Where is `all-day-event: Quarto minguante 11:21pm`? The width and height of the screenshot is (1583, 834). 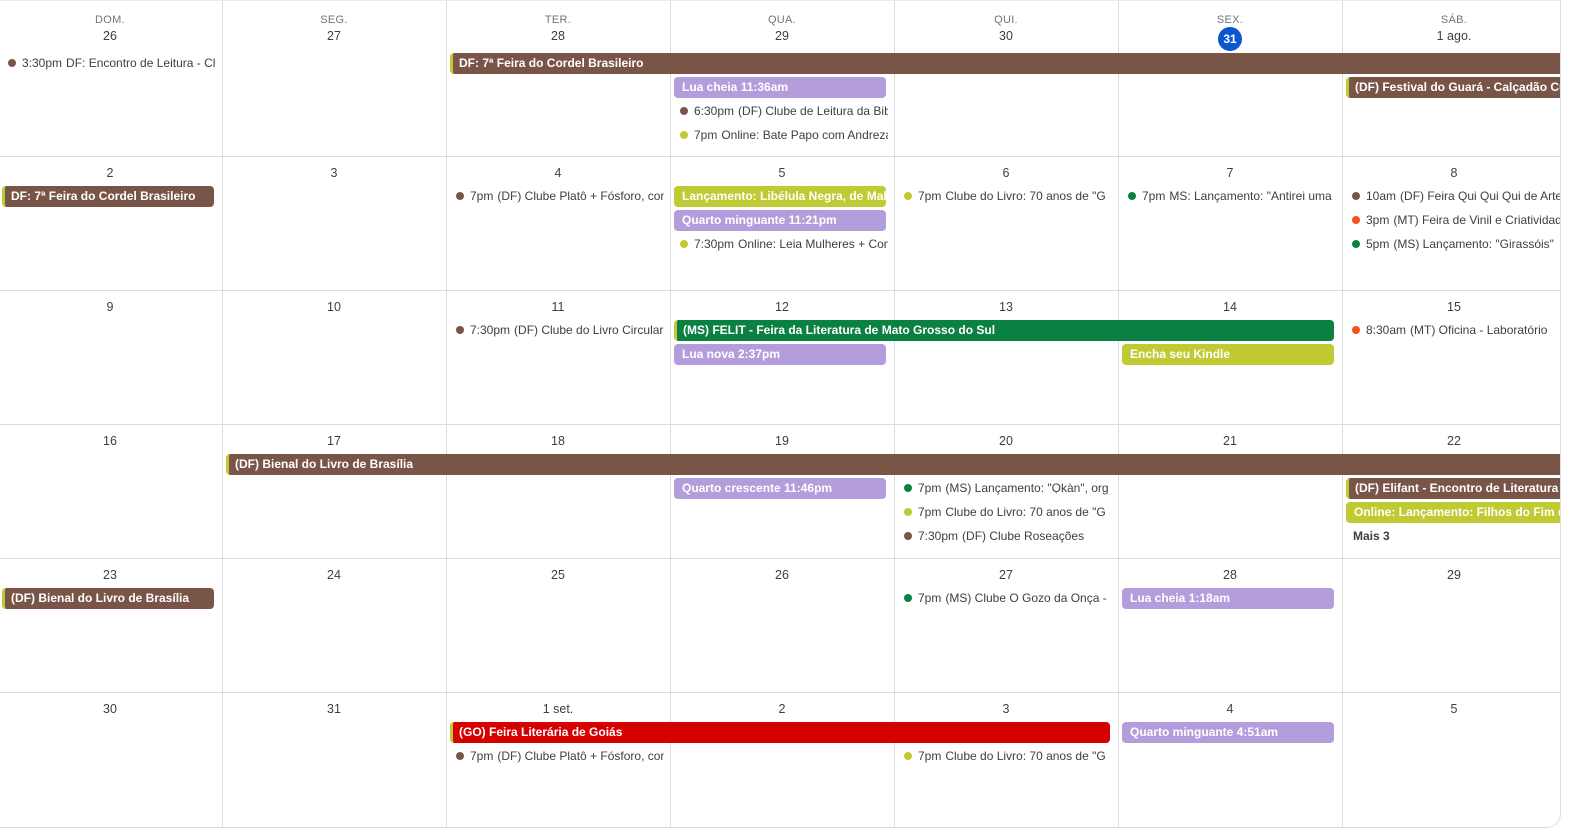
all-day-event: Quarto minguante 11:21pm is located at coordinates (780, 220).